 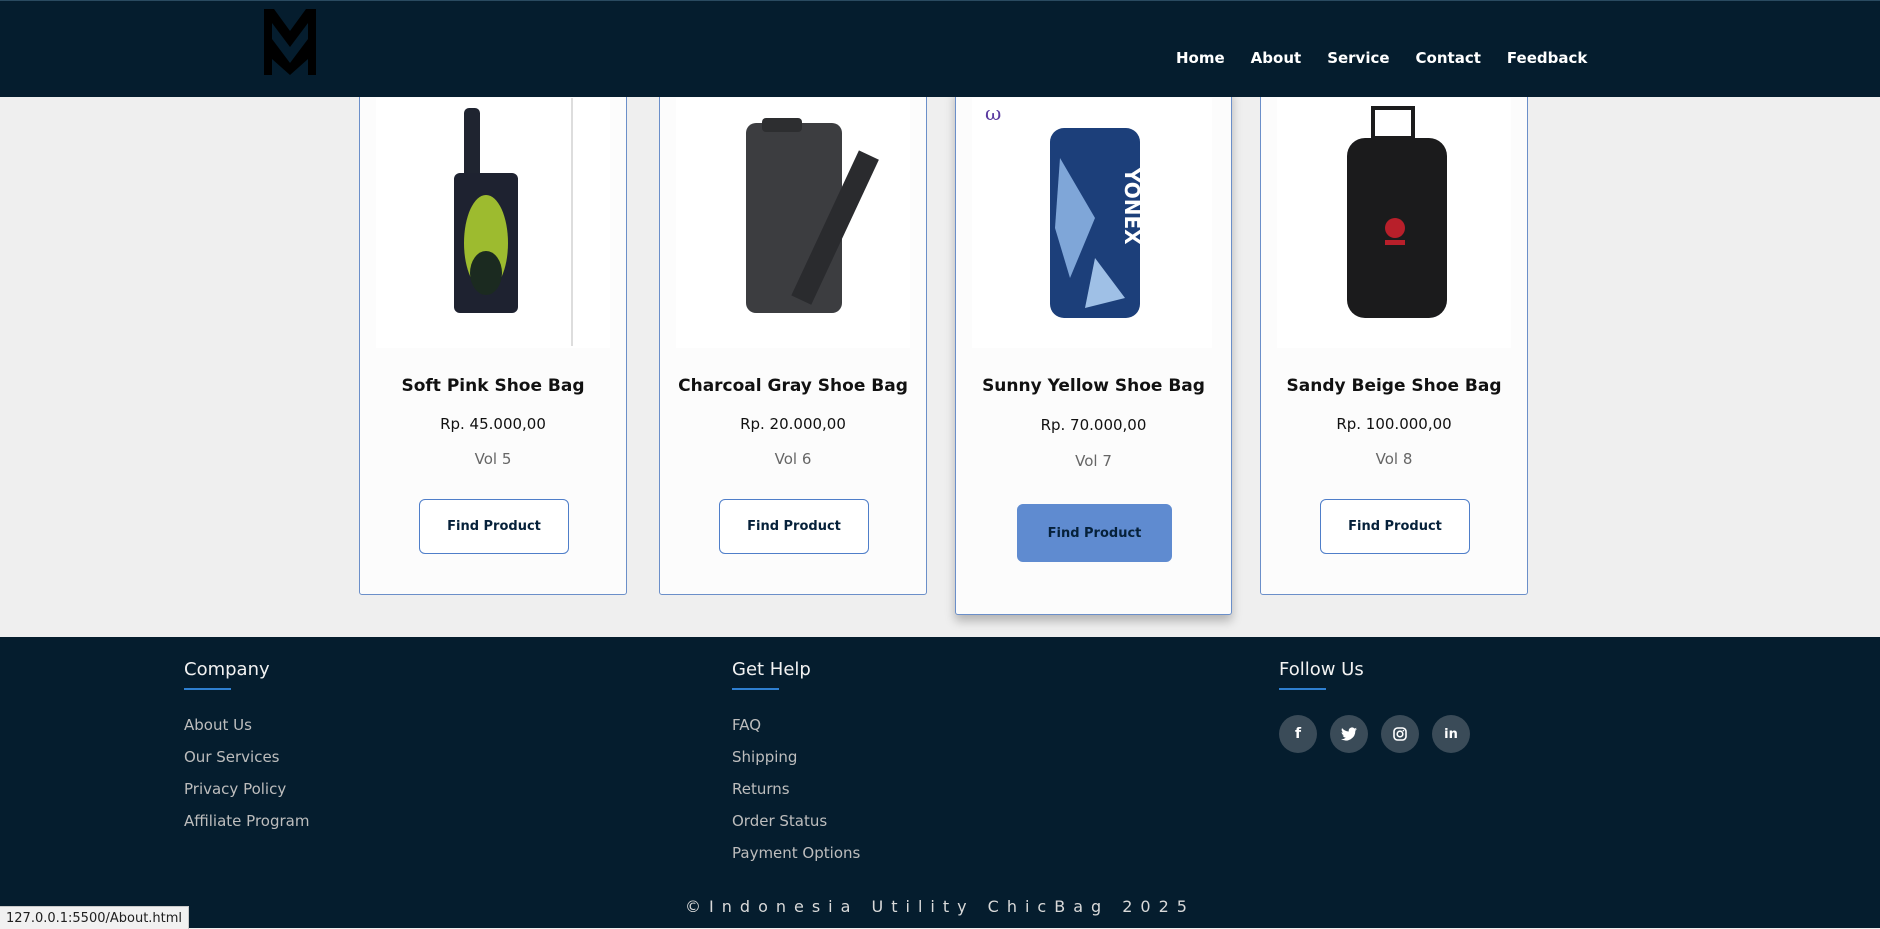 I want to click on footer-link-affiliate-program: Affiliate Program, so click(x=246, y=828).